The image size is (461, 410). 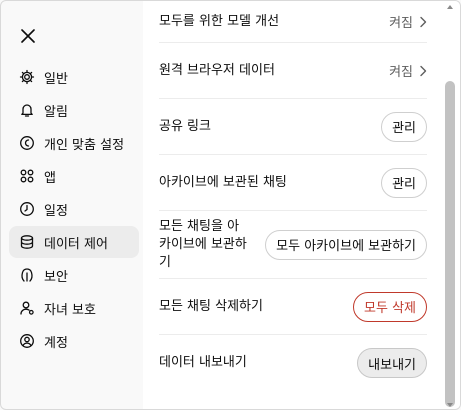 I want to click on export-data-button: 내보내기, so click(x=392, y=363).